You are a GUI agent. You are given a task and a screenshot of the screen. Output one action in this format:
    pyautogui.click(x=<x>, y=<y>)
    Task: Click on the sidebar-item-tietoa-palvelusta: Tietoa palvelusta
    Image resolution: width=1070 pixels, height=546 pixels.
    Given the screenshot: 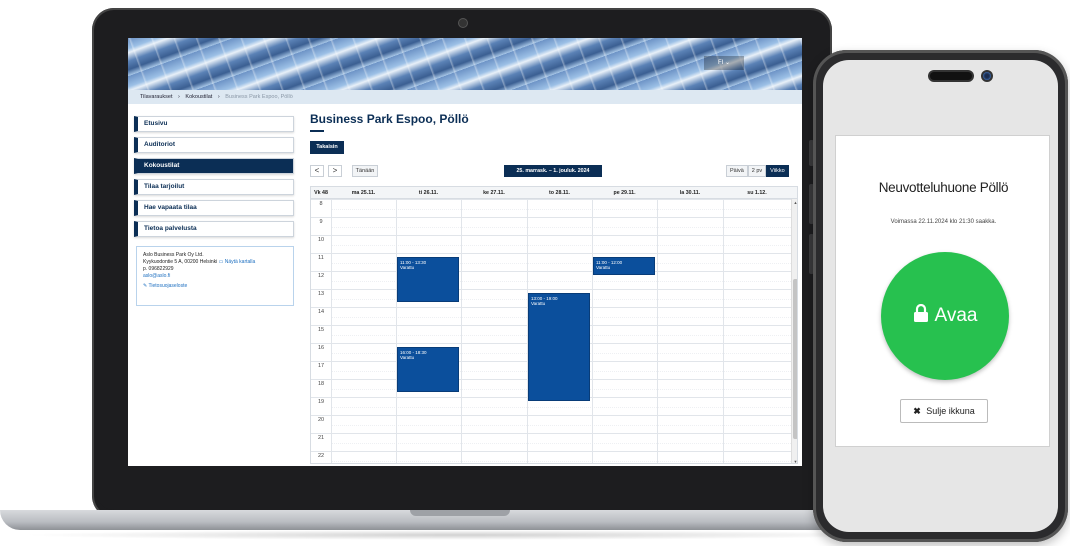 What is the action you would take?
    pyautogui.click(x=214, y=229)
    